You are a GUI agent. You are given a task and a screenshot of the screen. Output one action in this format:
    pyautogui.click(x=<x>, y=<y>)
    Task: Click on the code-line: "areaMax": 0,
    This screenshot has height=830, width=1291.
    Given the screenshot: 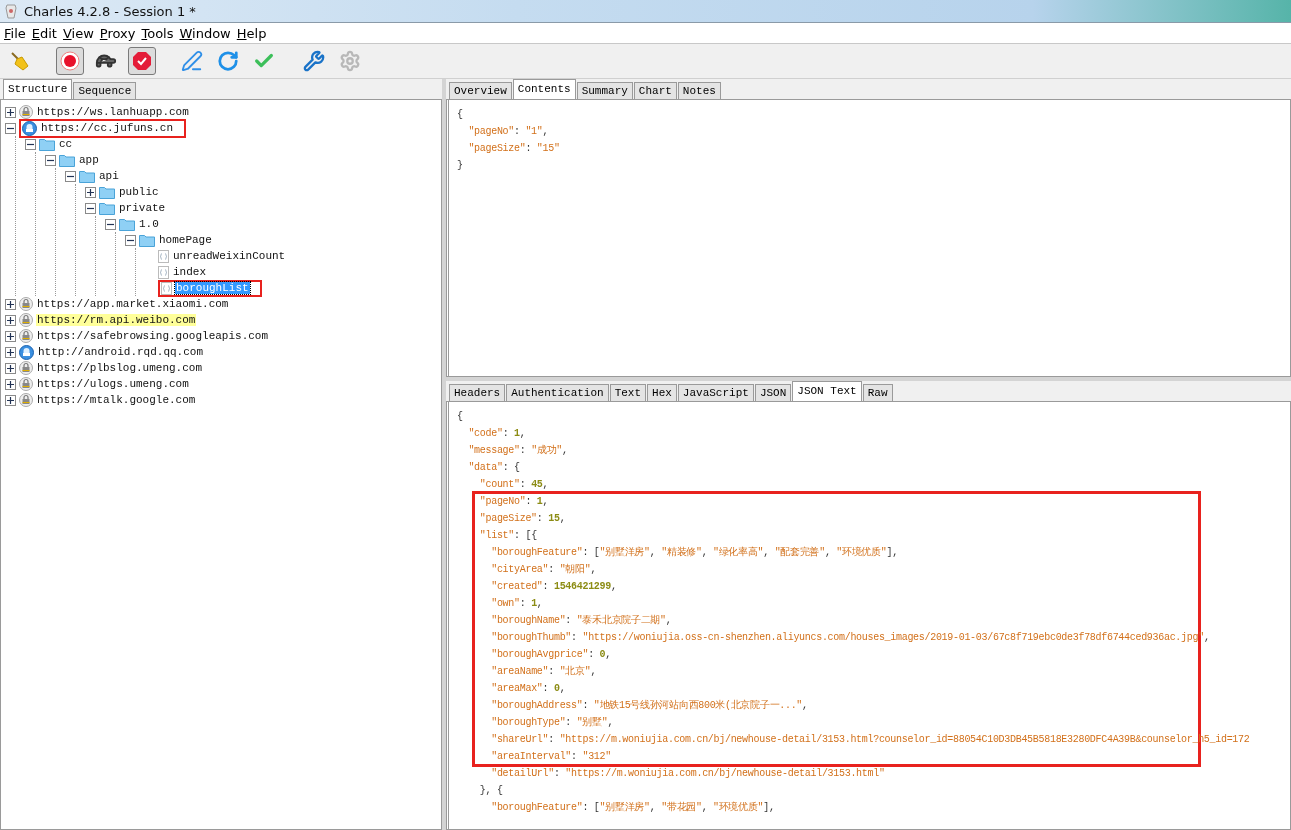 What is the action you would take?
    pyautogui.click(x=873, y=688)
    